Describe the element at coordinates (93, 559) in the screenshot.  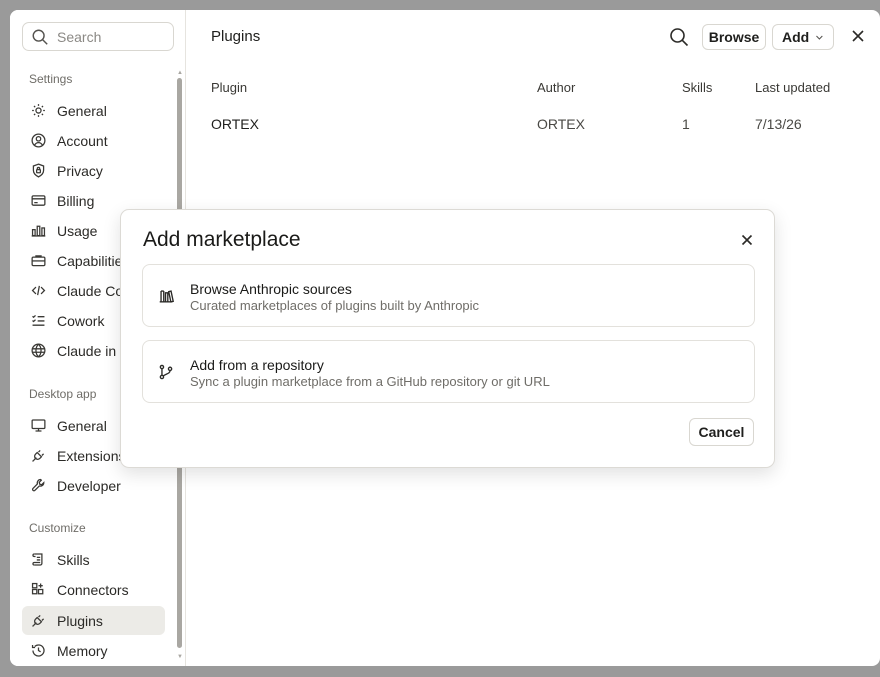
I see `sidebar-item-skills: Skills` at that location.